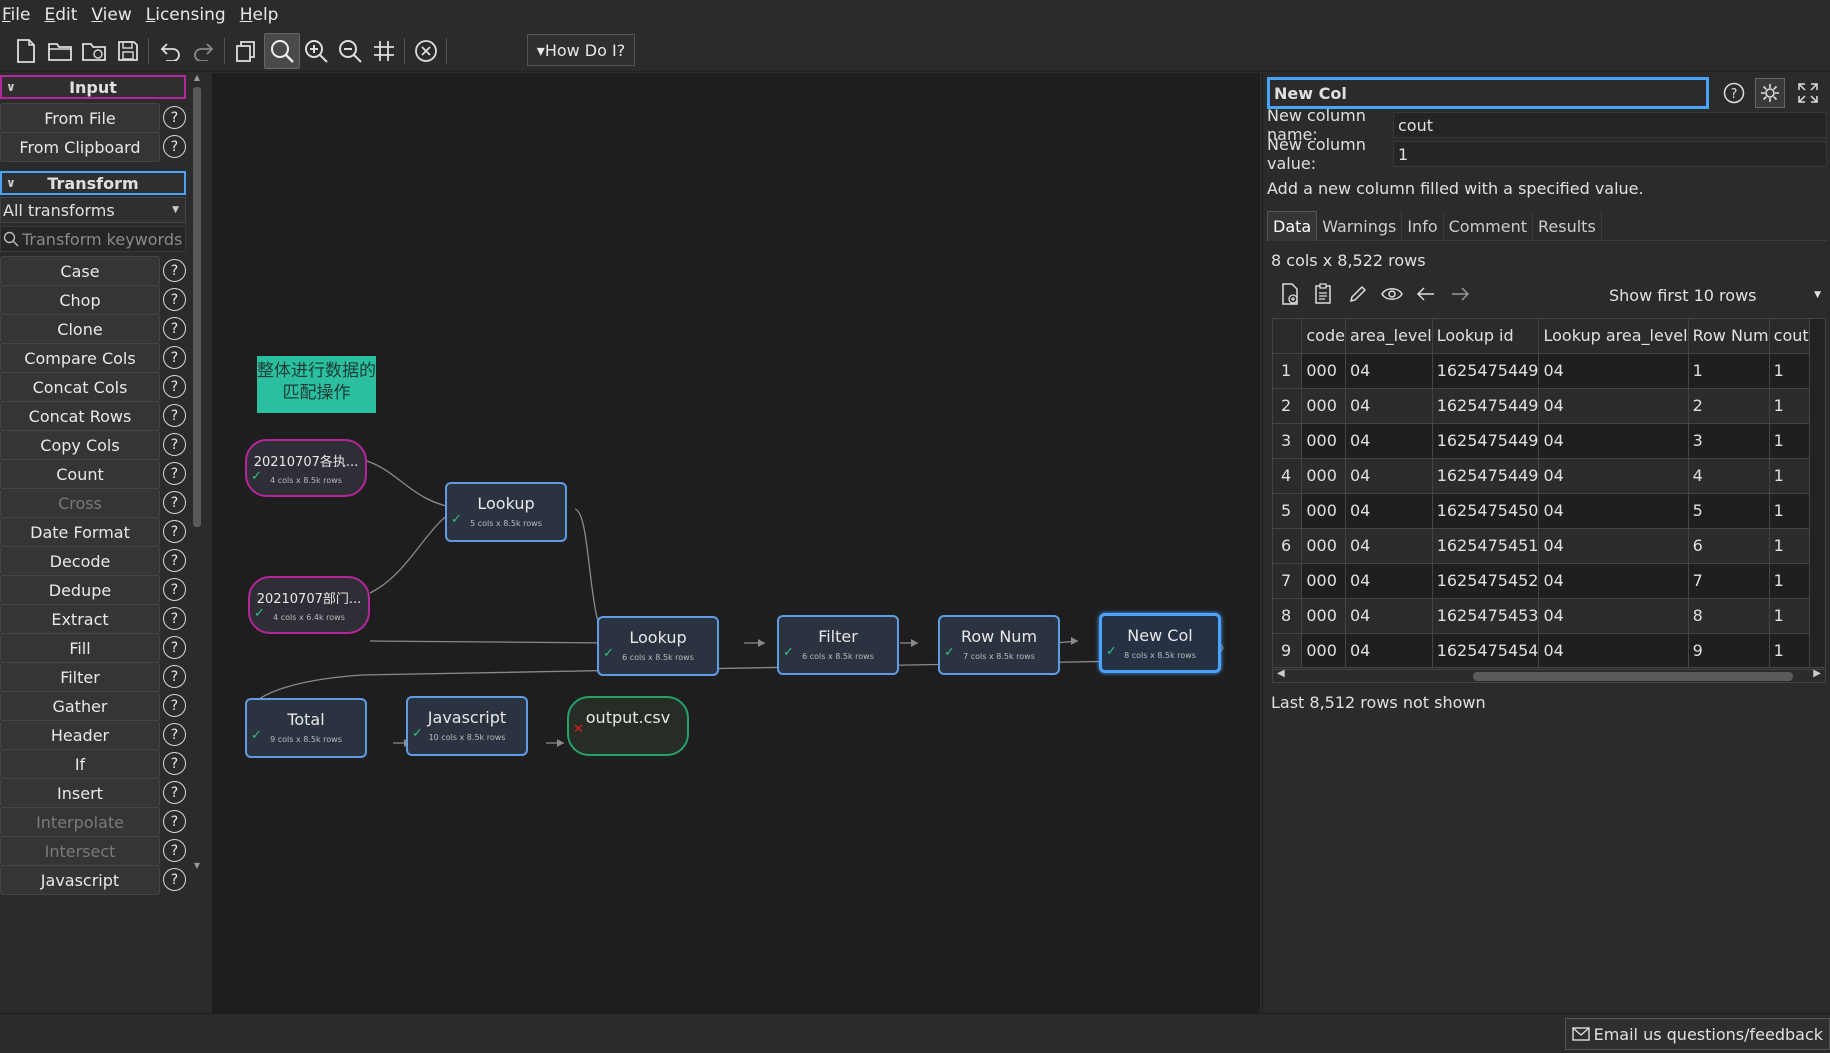 This screenshot has height=1053, width=1830. What do you see at coordinates (1392, 294) in the screenshot?
I see `eye-icon` at bounding box center [1392, 294].